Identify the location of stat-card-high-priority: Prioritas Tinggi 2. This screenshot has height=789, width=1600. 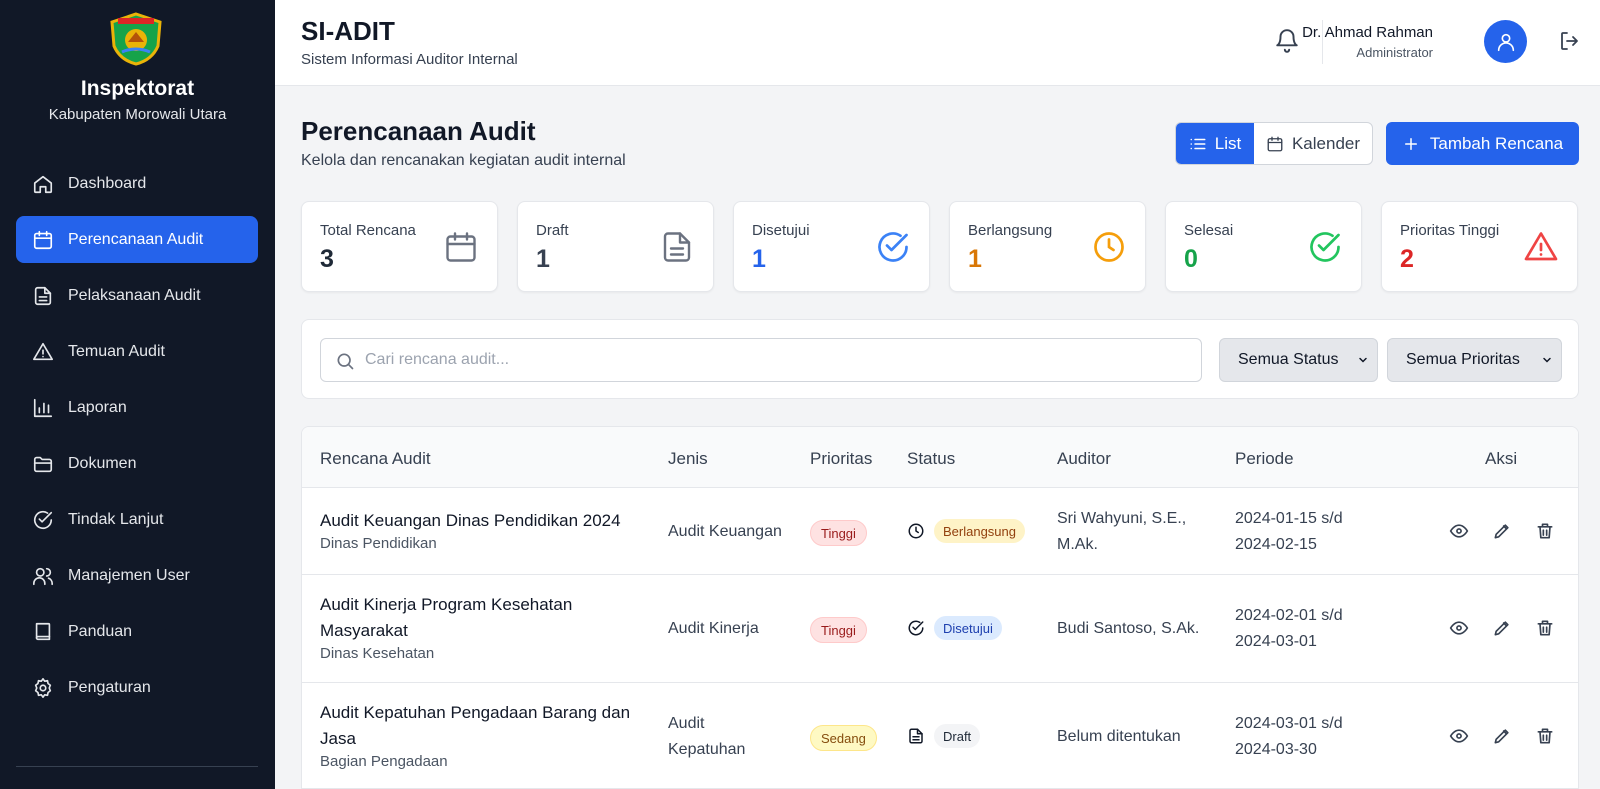
(1479, 246).